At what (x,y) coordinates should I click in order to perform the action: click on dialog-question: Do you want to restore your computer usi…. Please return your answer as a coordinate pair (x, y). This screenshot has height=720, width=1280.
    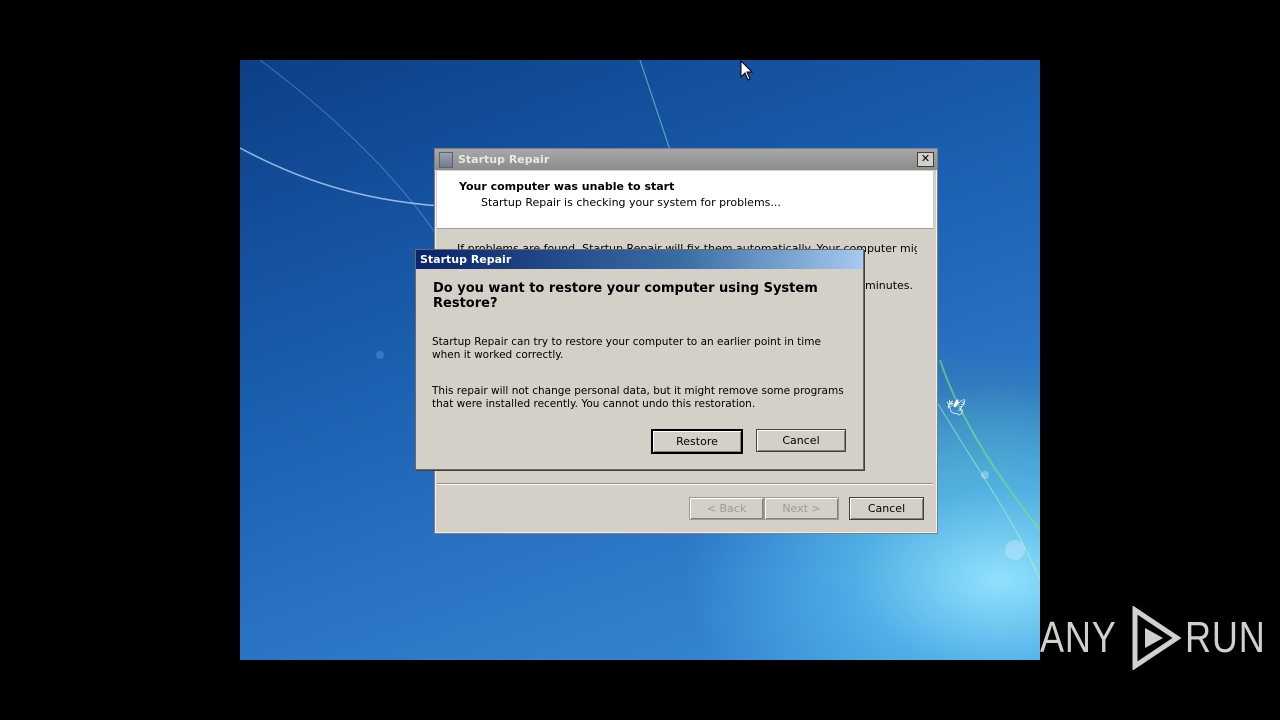
    Looking at the image, I should click on (625, 296).